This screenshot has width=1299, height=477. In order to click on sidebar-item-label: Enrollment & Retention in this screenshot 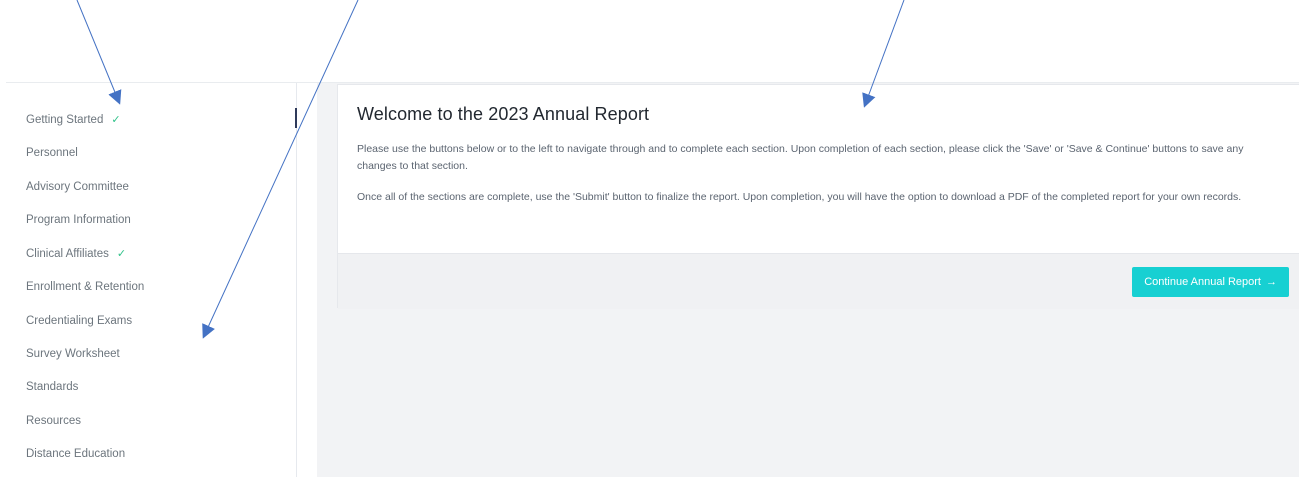, I will do `click(85, 287)`.